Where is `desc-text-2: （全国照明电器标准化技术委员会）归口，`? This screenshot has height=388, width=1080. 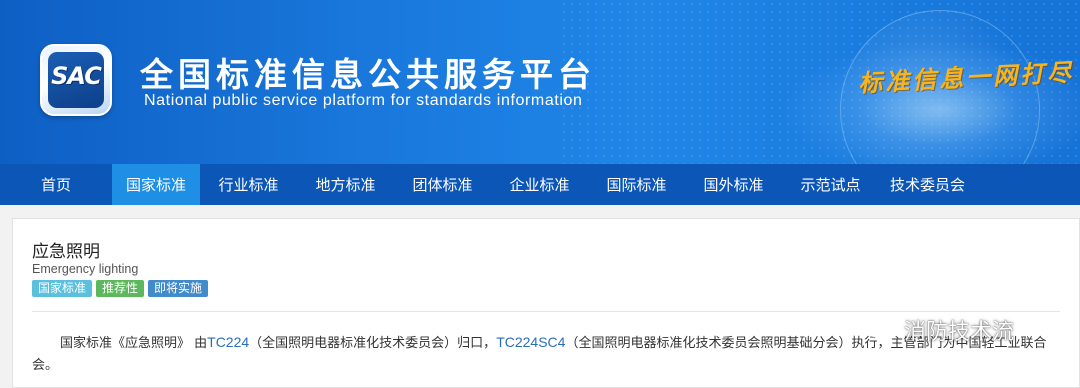
desc-text-2: （全国照明电器标准化技术委员会）归口， is located at coordinates (373, 343).